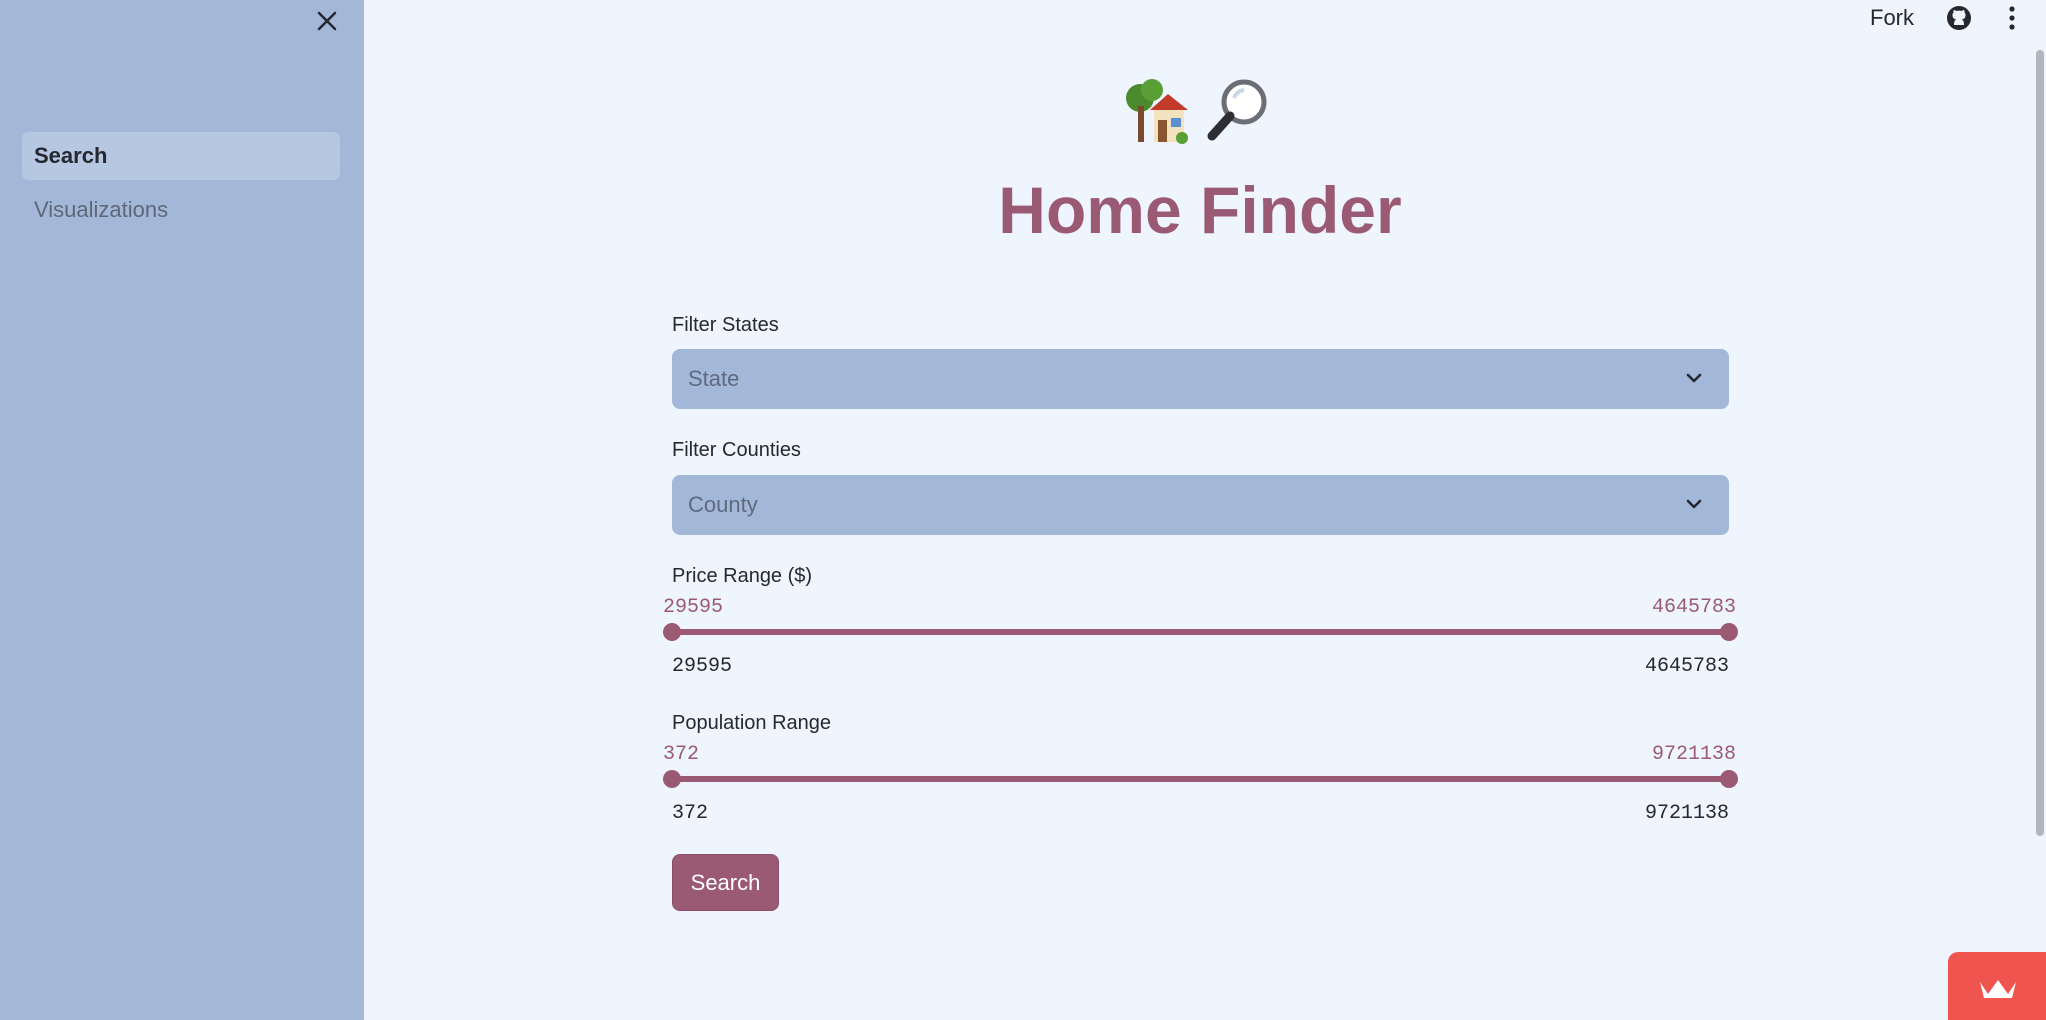 This screenshot has height=1020, width=2046. What do you see at coordinates (1200, 379) in the screenshot?
I see `state-select: State` at bounding box center [1200, 379].